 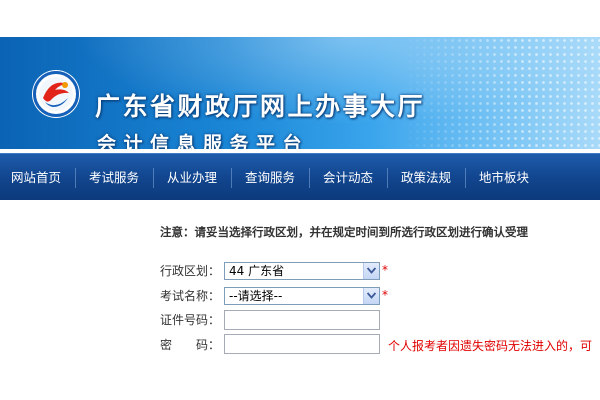 What do you see at coordinates (302, 344) in the screenshot?
I see `password-input` at bounding box center [302, 344].